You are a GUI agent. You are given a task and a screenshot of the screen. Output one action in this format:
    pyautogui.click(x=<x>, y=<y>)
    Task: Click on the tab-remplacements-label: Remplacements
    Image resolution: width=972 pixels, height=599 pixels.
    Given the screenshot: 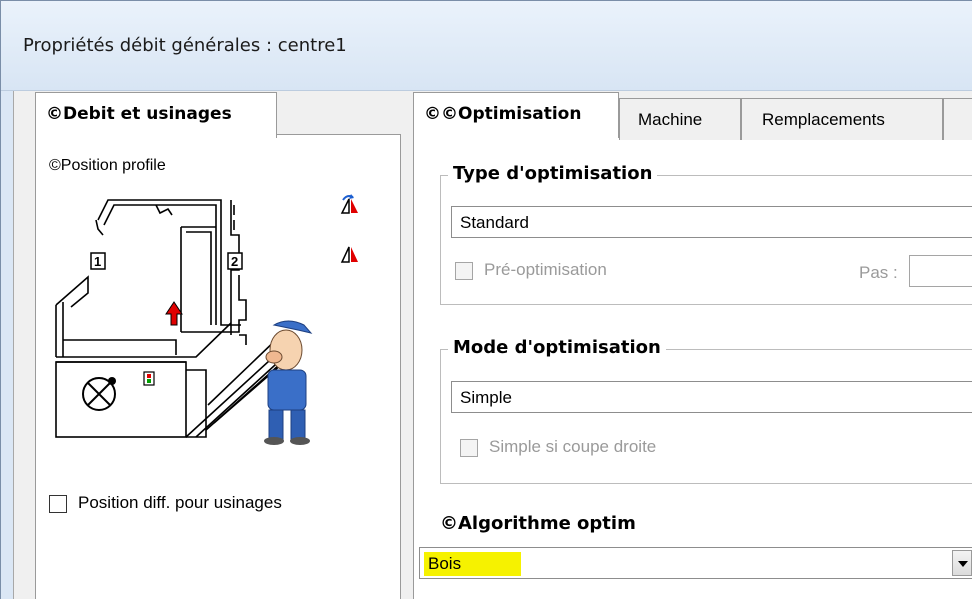 What is the action you would take?
    pyautogui.click(x=823, y=119)
    